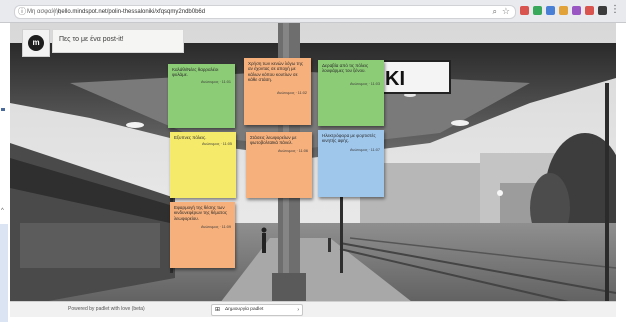  What do you see at coordinates (395, 79) in the screenshot?
I see `svg-text: ΚΙ` at bounding box center [395, 79].